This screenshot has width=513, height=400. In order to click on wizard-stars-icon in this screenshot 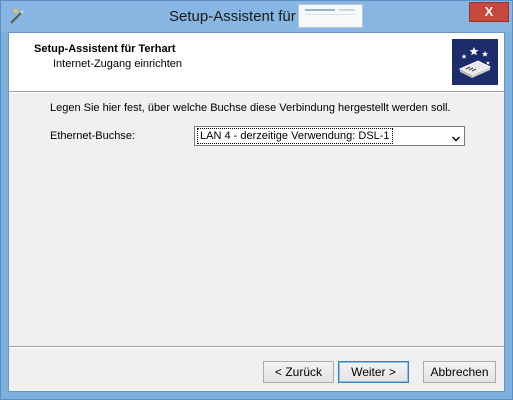, I will do `click(475, 62)`.